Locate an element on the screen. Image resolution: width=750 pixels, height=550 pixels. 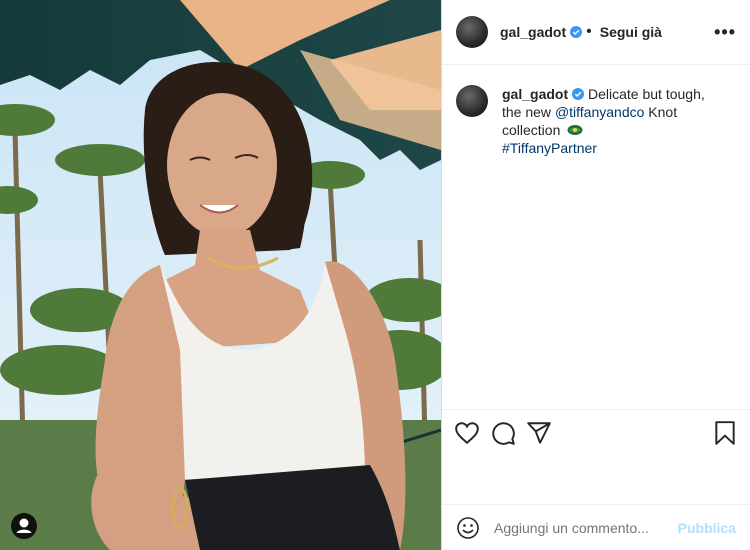
mention-link: @tiffanyandco is located at coordinates (599, 112).